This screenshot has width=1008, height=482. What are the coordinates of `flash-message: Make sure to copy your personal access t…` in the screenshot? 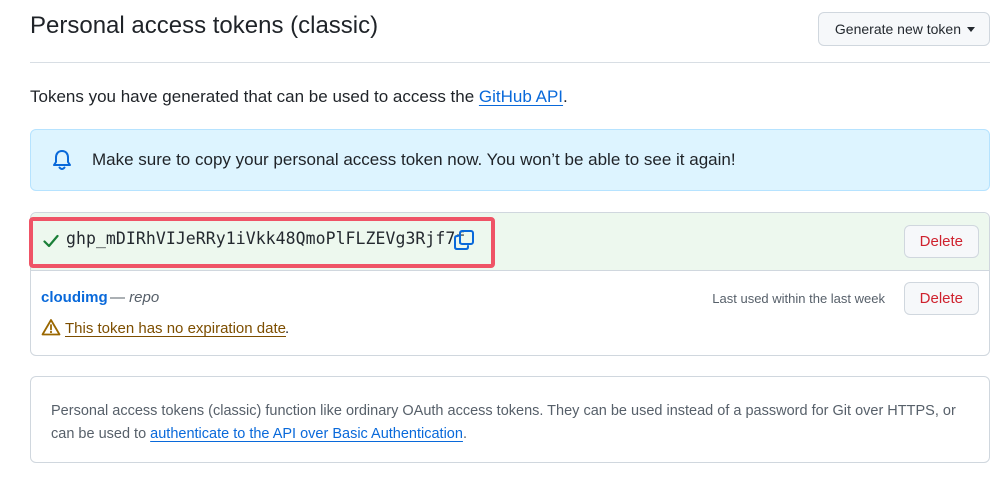 It's located at (414, 159).